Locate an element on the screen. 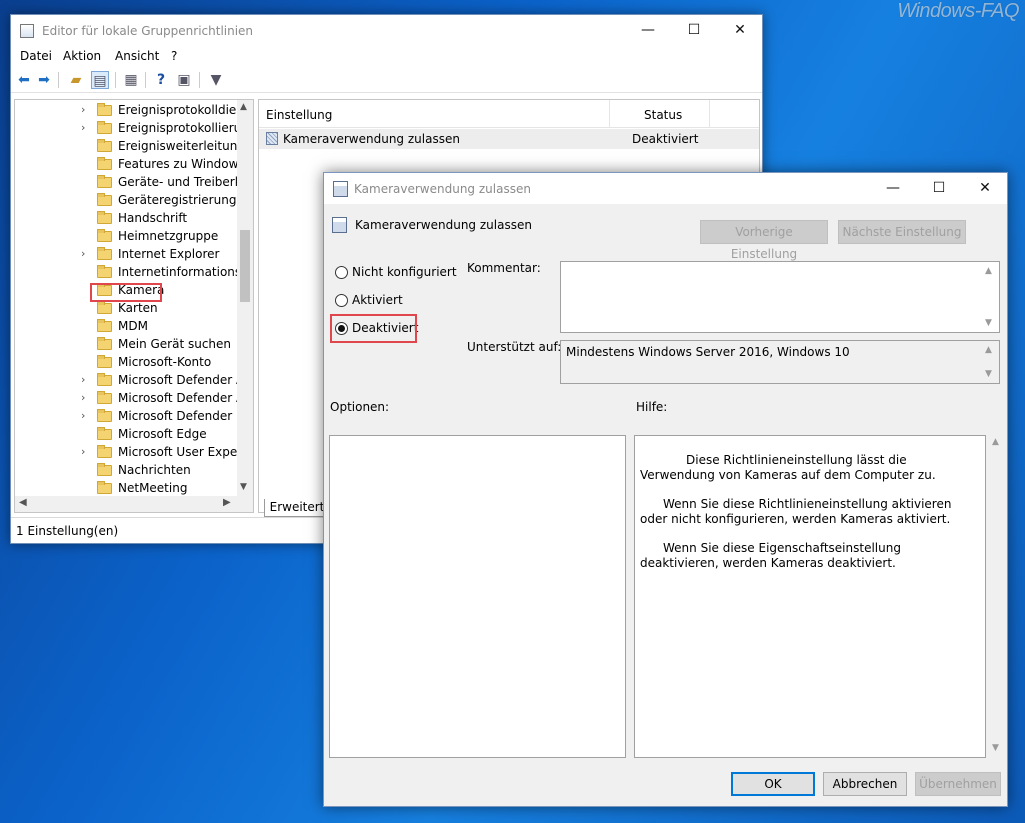 This screenshot has height=823, width=1025. tree-item: › Microsoft Defender Ex is located at coordinates (128, 417).